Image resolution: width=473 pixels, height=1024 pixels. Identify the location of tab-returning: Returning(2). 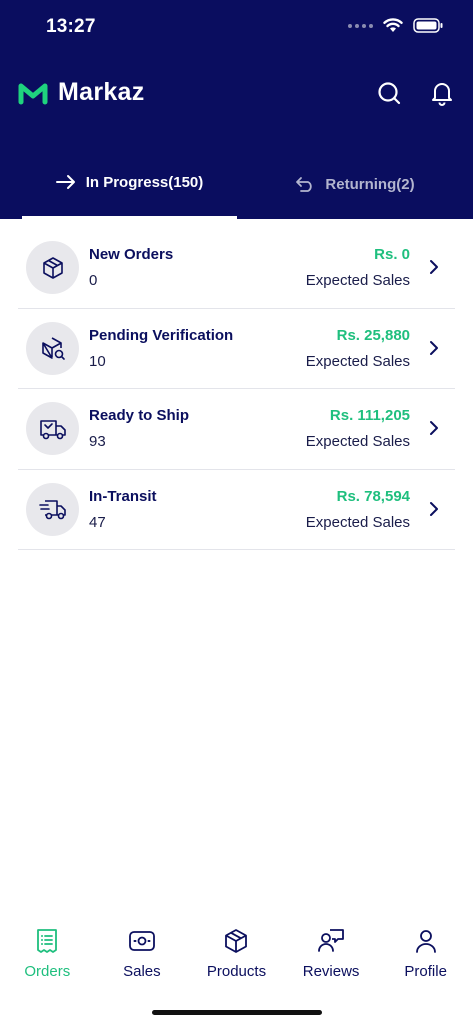
(355, 192).